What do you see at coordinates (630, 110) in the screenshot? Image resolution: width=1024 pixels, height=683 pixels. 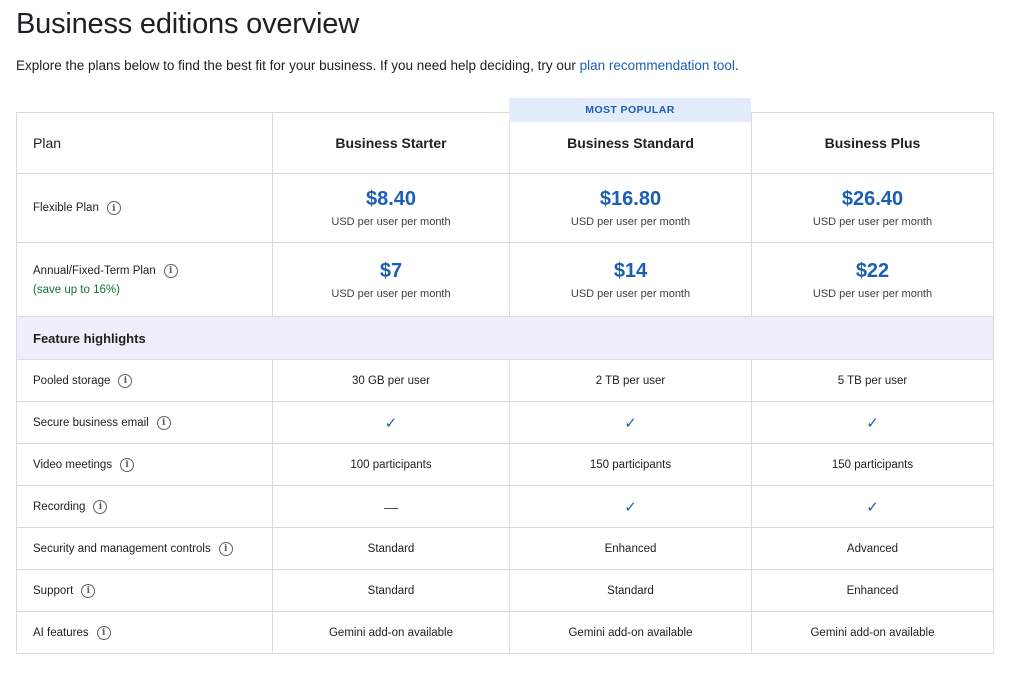 I see `most-popular-badge: MOST POPULAR` at bounding box center [630, 110].